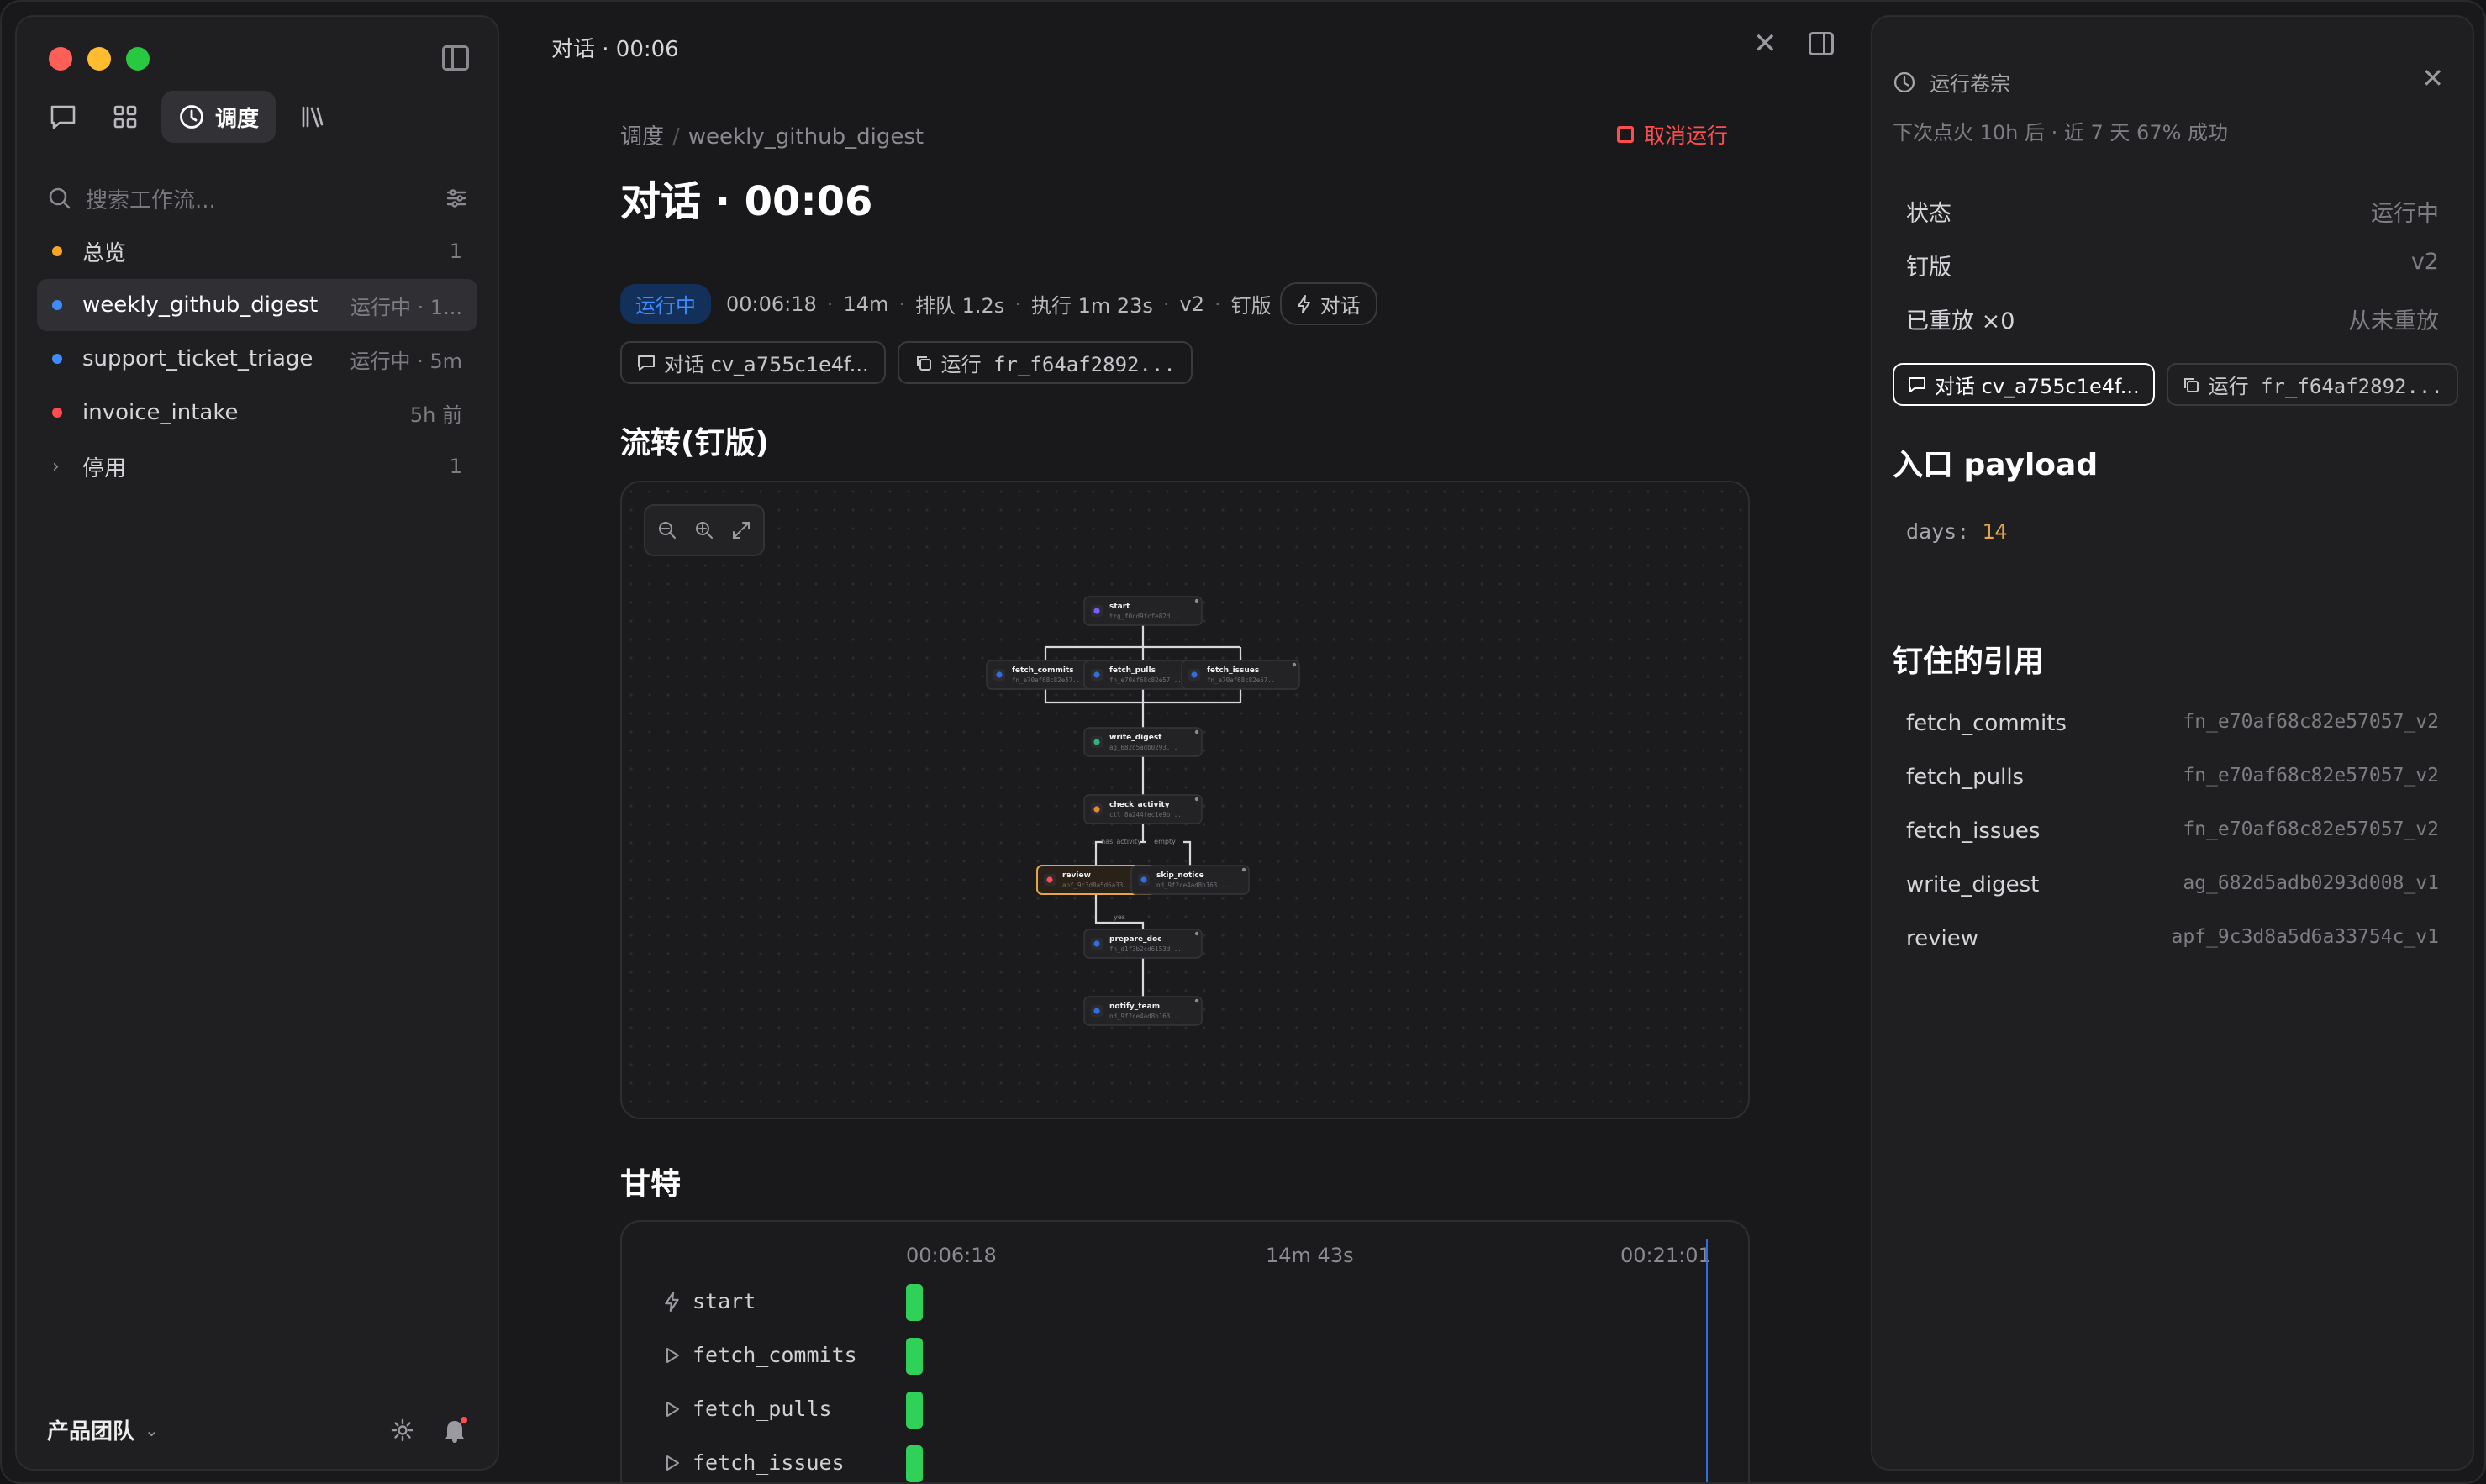 This screenshot has width=2486, height=1484. Describe the element at coordinates (1986, 724) in the screenshot. I see `pinned-ref-name: fetch_commits` at that location.